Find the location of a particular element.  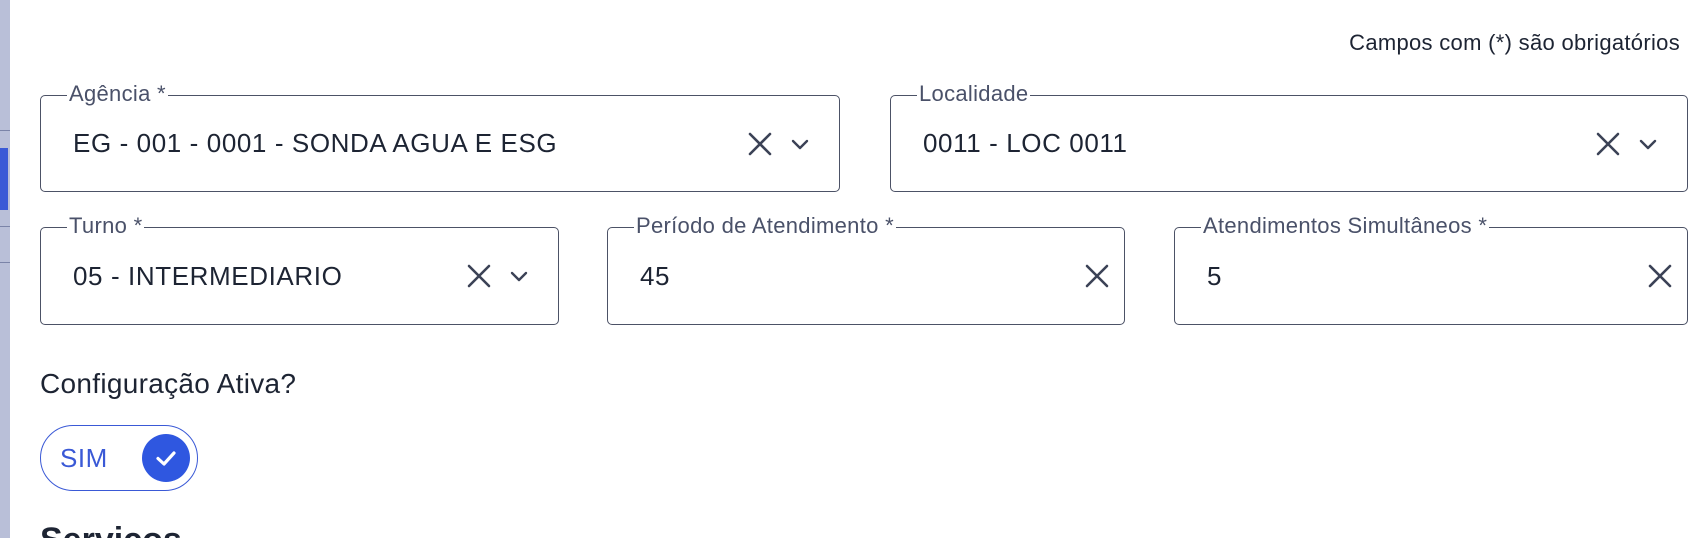

toggle-label: SIM is located at coordinates (84, 457).